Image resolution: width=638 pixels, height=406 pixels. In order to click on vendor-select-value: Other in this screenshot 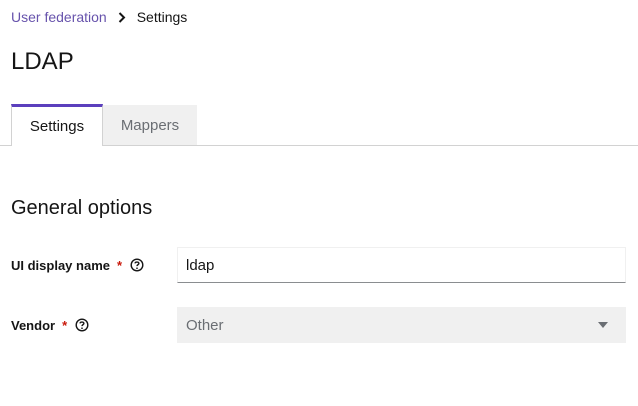, I will do `click(205, 325)`.